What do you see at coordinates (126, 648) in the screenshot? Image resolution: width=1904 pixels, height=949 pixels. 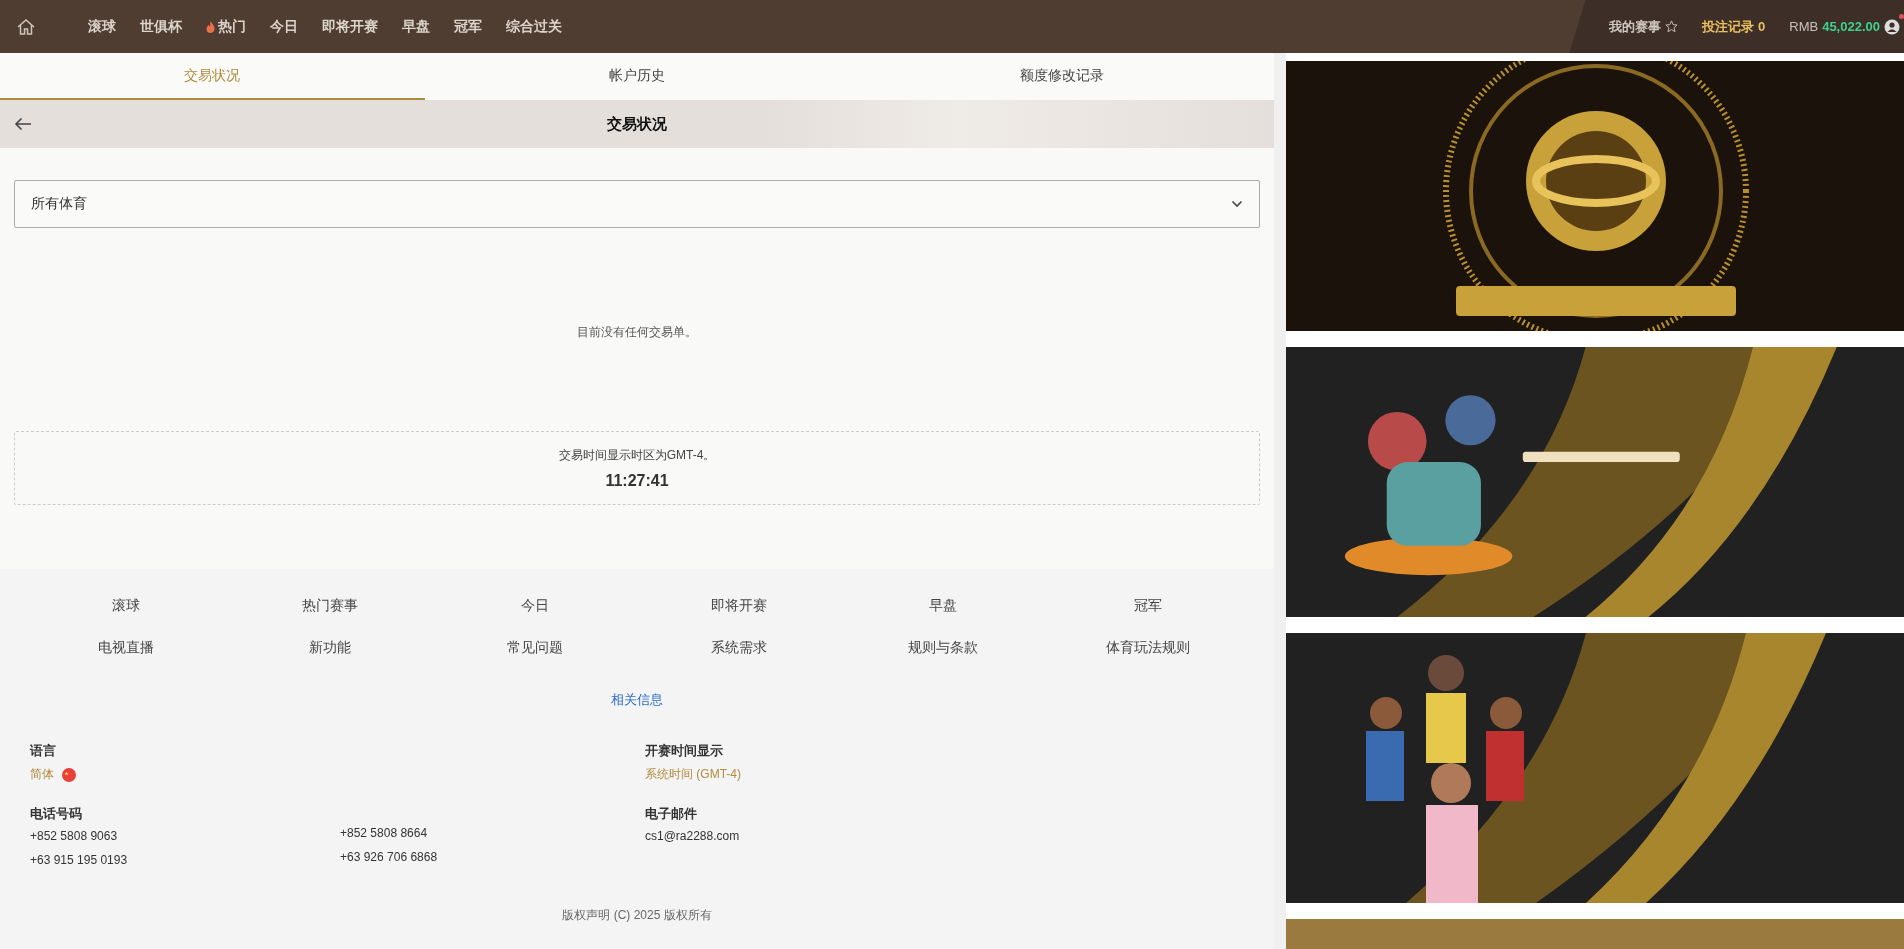 I see `footer-link: 电视直播` at bounding box center [126, 648].